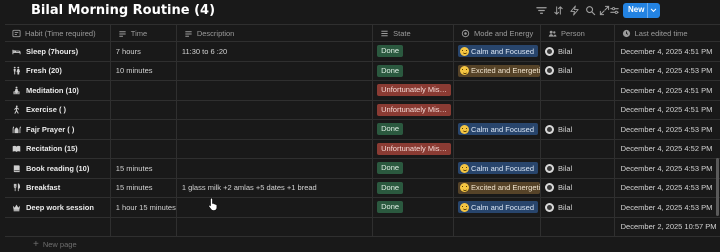 The image size is (720, 252). What do you see at coordinates (614, 10) in the screenshot?
I see `more-icon` at bounding box center [614, 10].